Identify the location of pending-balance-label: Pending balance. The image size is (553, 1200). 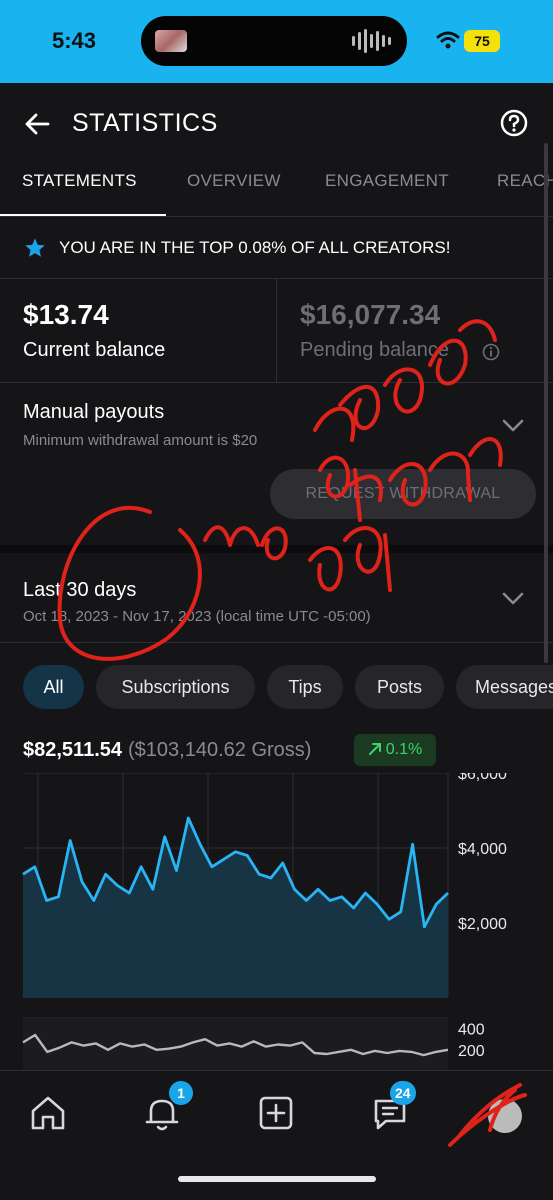
(375, 350).